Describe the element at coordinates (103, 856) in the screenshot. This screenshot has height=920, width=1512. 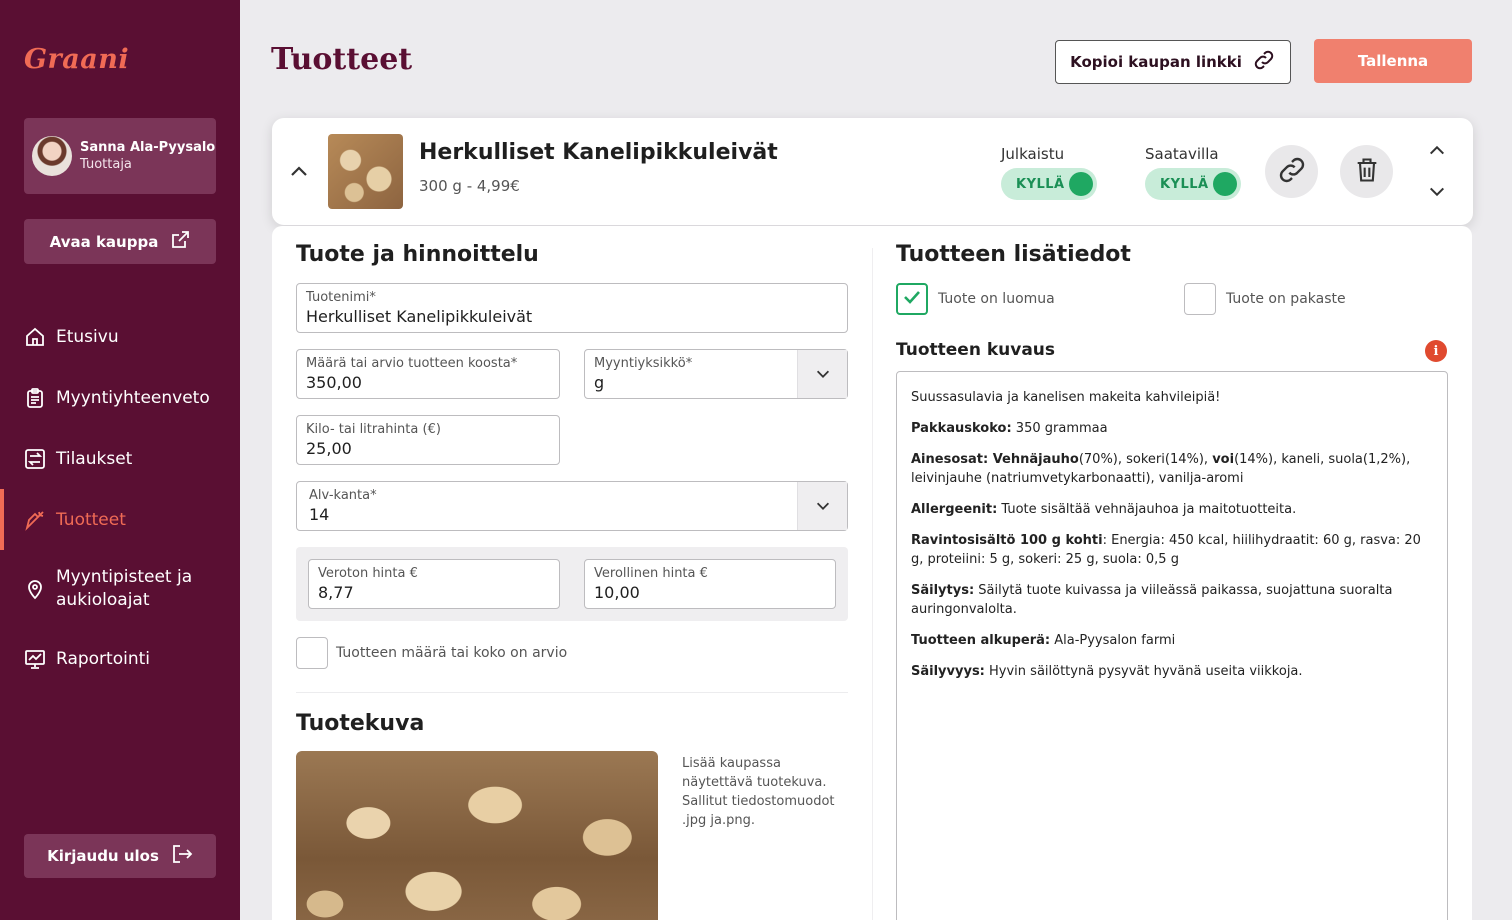
I see `logout-label: Kirjaudu ulos` at that location.